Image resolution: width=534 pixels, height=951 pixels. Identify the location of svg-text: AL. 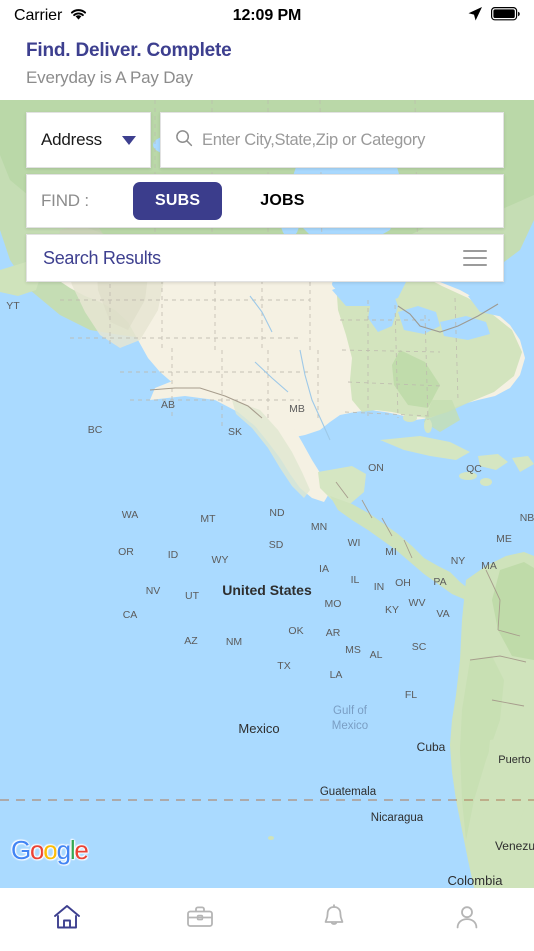
(376, 655).